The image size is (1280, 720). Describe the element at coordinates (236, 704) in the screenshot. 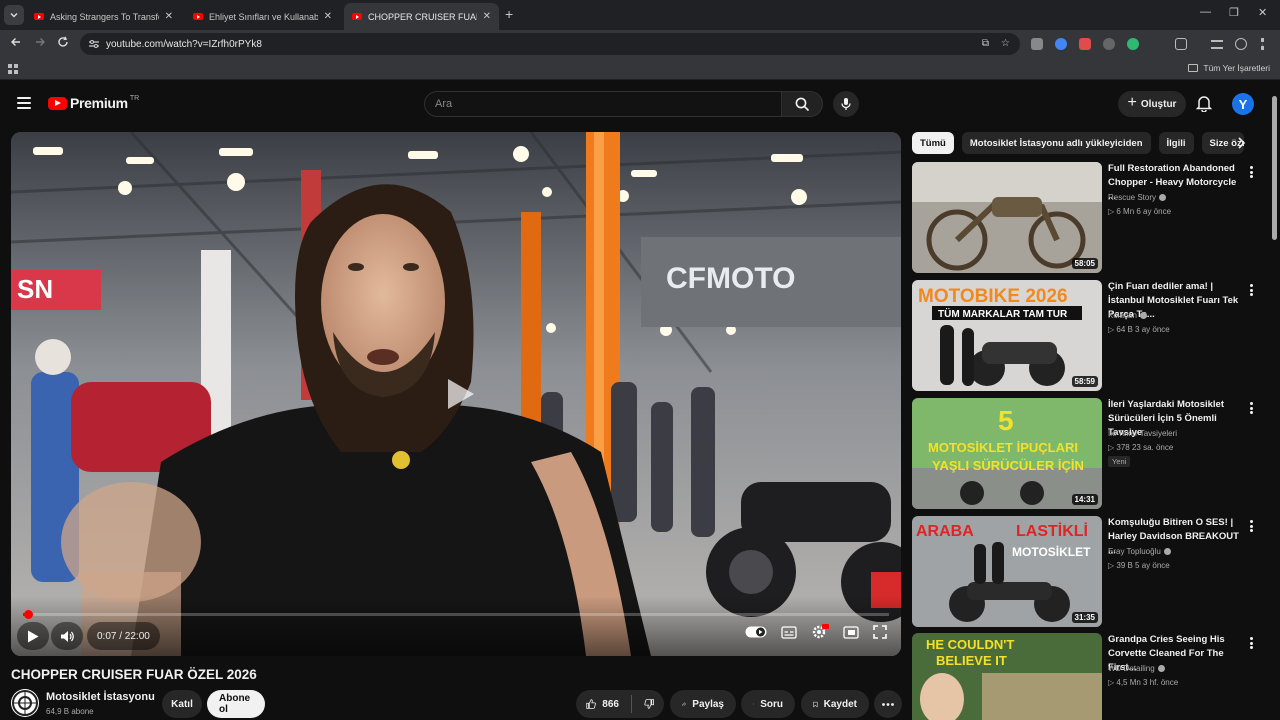

I see `subscribe-button: Abone ol` at that location.